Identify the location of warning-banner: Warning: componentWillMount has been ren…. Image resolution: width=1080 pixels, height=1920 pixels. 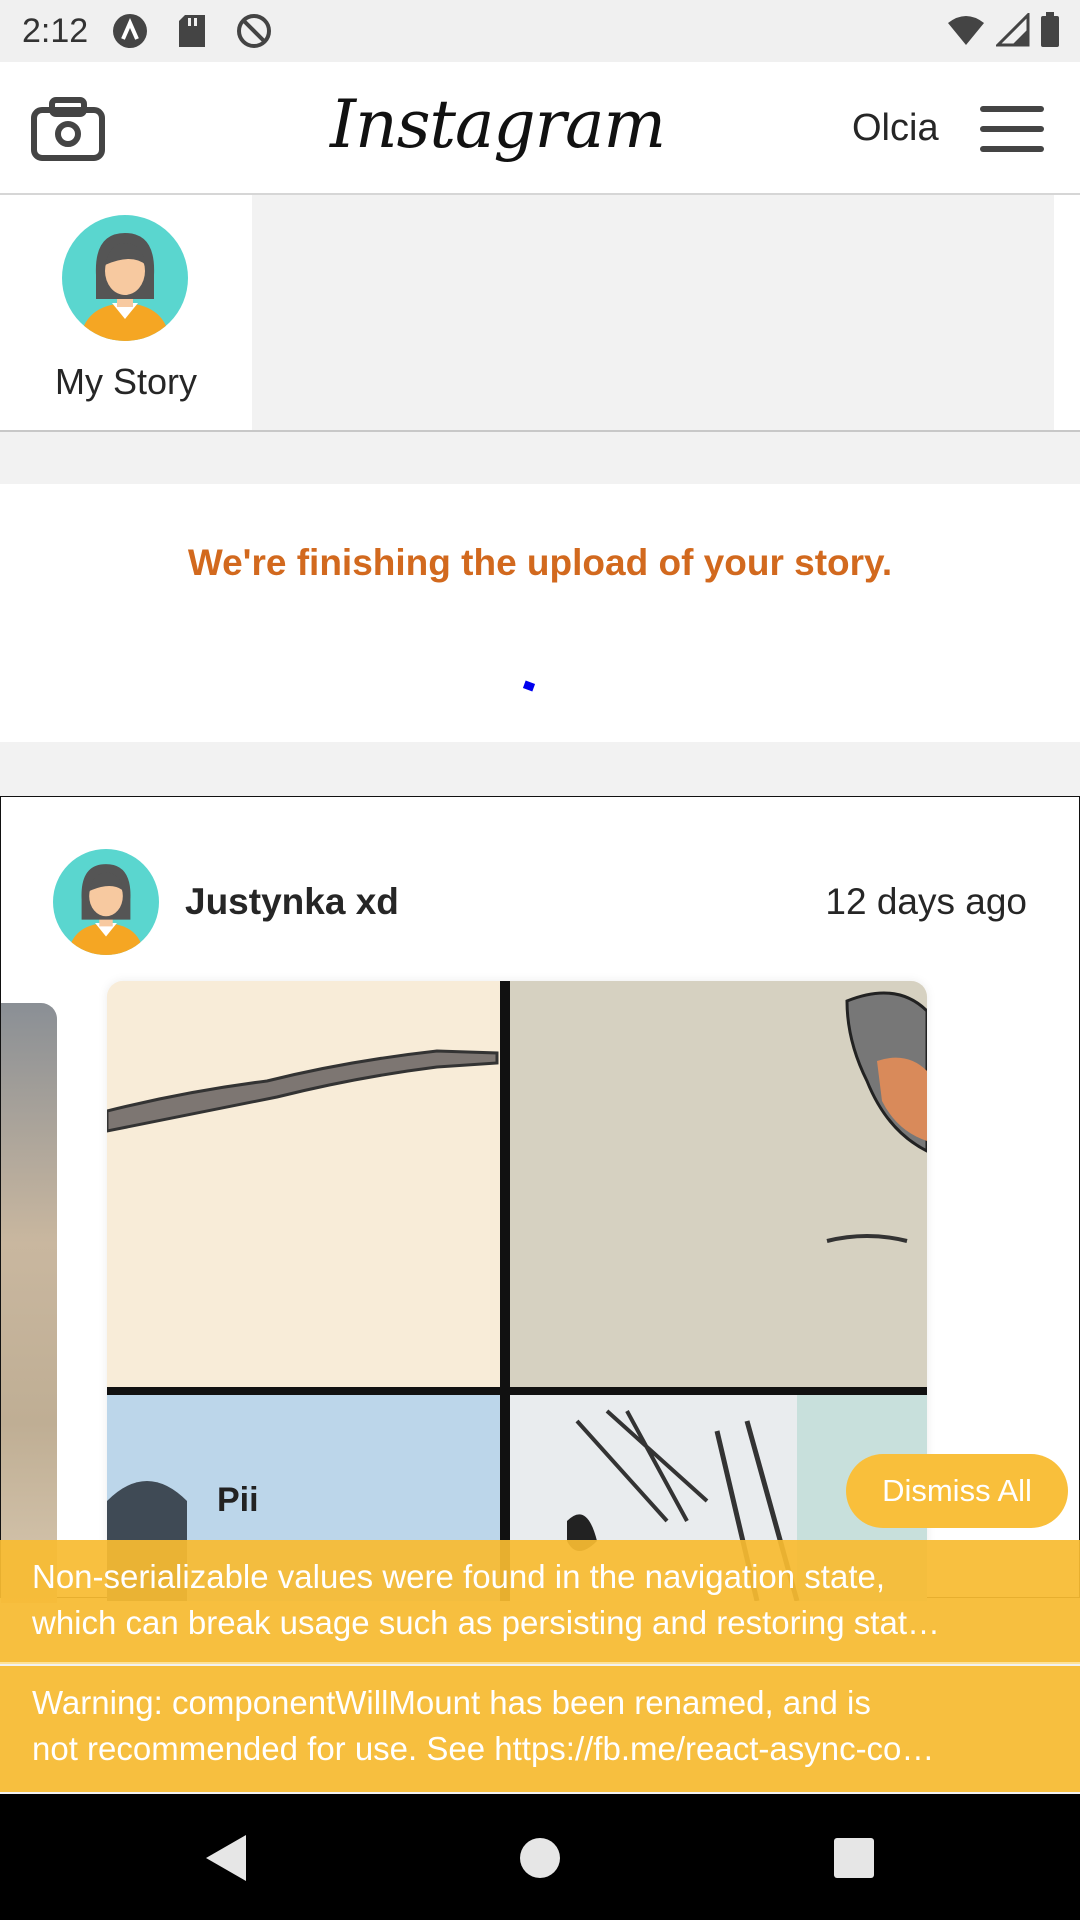
(540, 1729).